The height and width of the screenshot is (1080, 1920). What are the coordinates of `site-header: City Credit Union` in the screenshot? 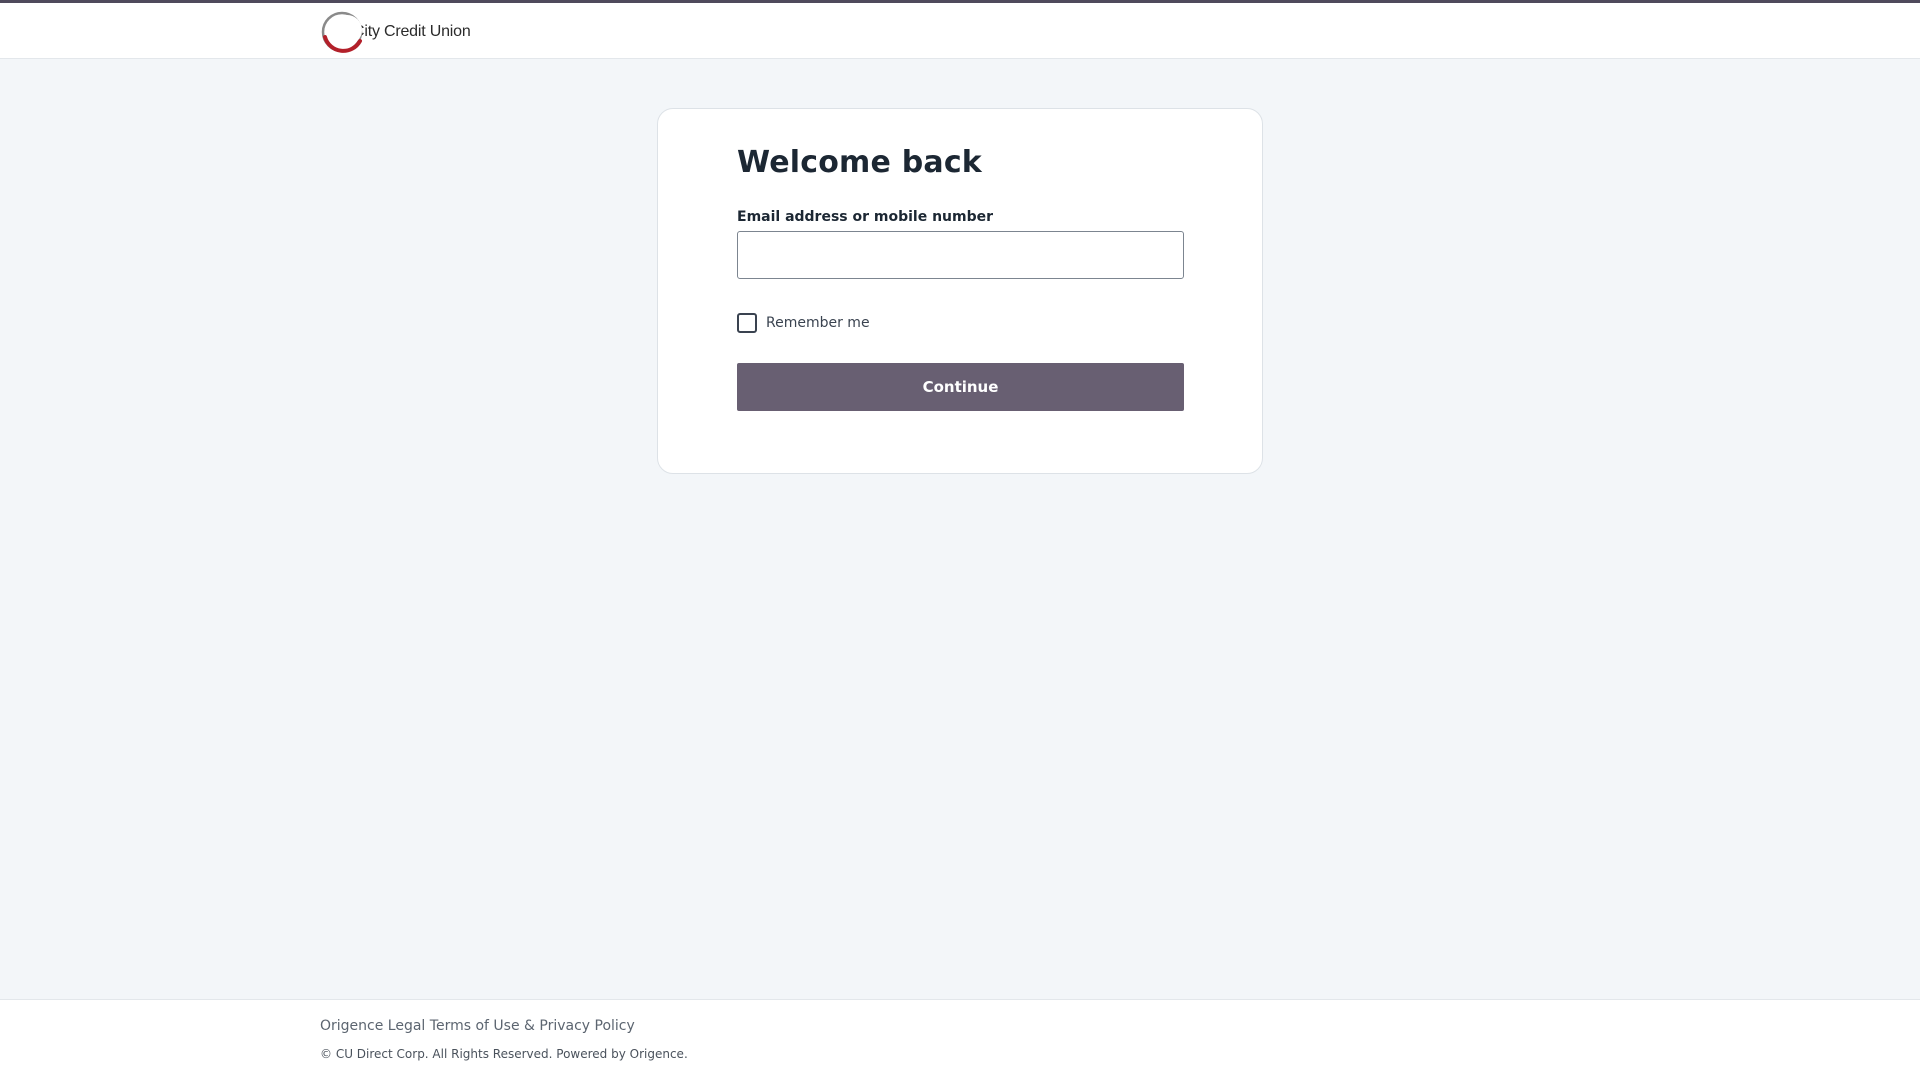 It's located at (960, 31).